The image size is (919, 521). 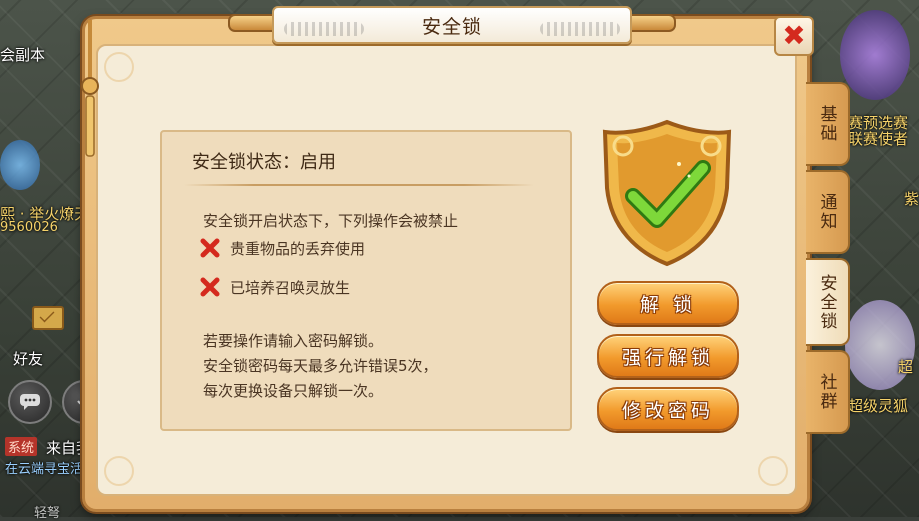 I want to click on change-password-button-label: 修改密码, so click(x=667, y=410).